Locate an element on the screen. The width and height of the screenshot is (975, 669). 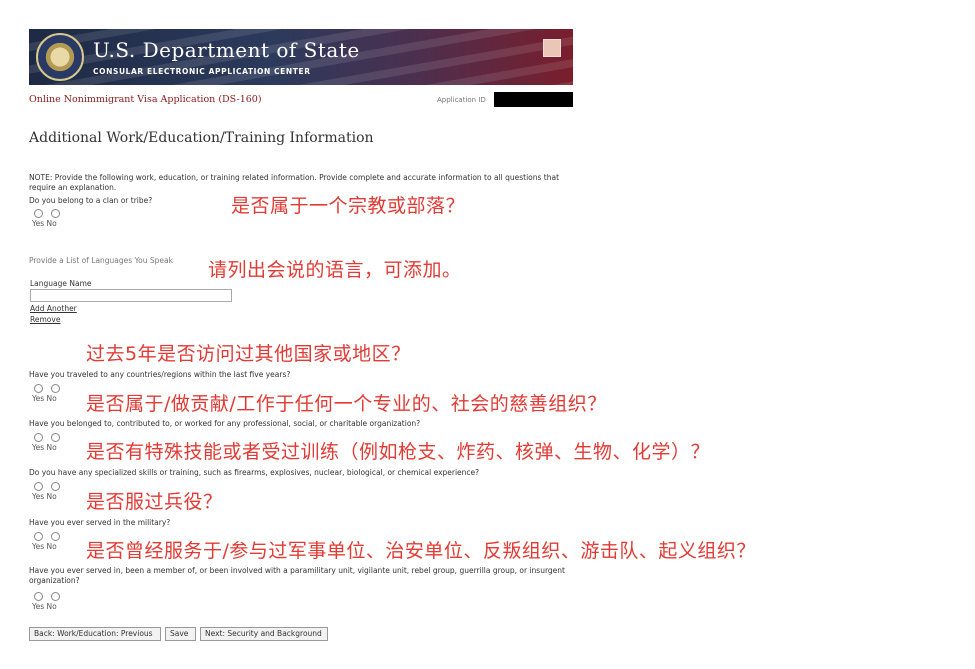
radio-travel-no is located at coordinates (55, 388).